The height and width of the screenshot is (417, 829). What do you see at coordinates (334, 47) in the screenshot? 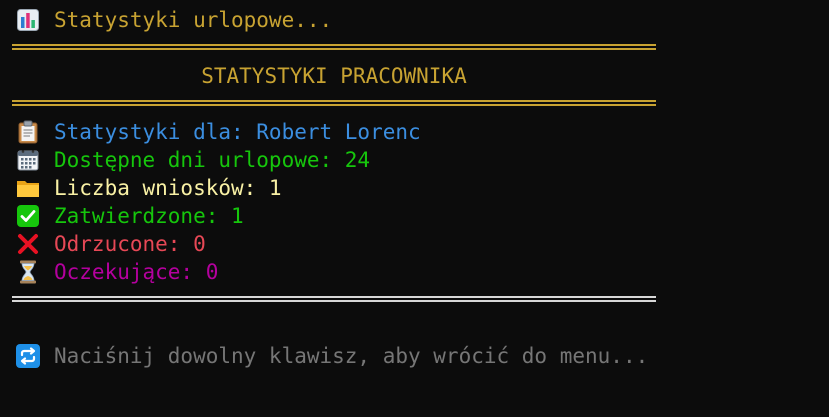
I see `top-divider` at bounding box center [334, 47].